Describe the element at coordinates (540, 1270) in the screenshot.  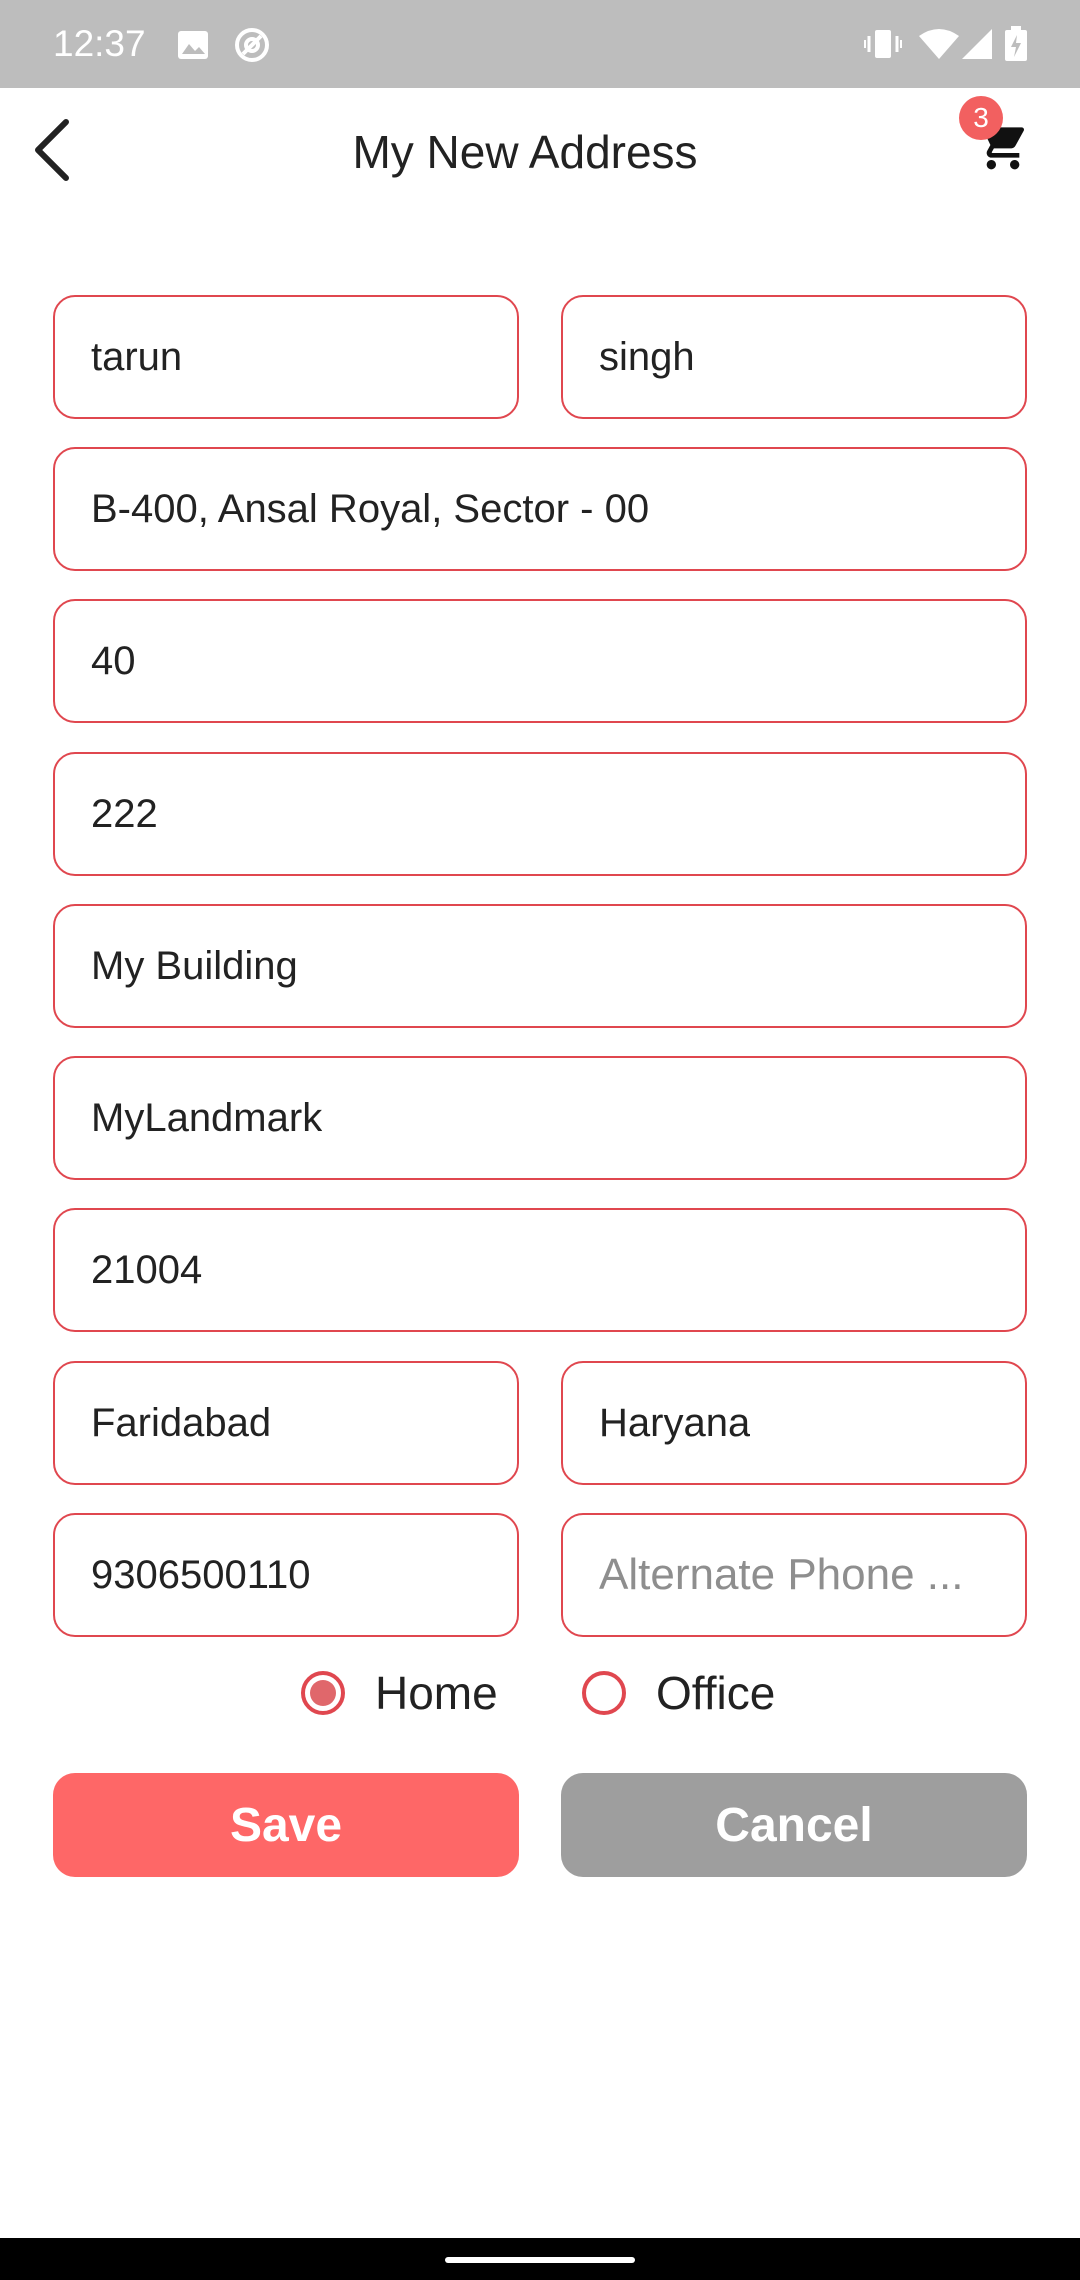
I see `pincode-field: 21004` at that location.